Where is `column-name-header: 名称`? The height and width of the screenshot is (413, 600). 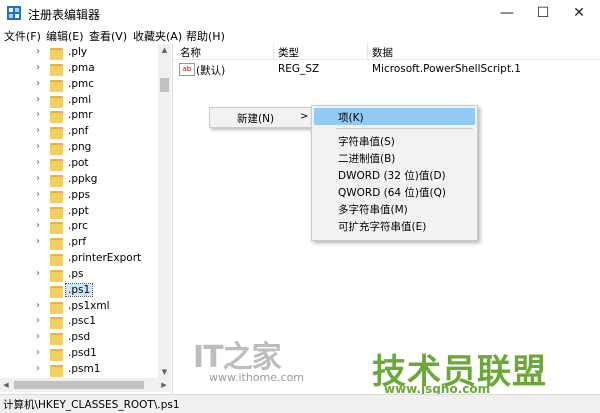
column-name-header: 名称 is located at coordinates (190, 52).